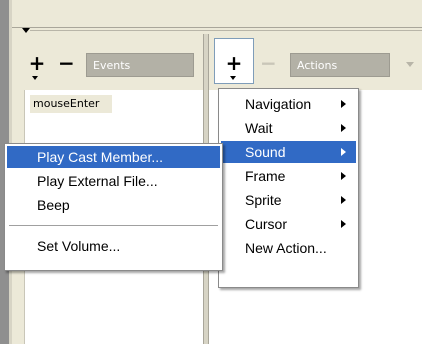 The width and height of the screenshot is (422, 344). What do you see at coordinates (66, 64) in the screenshot?
I see `remove-event-button: −` at bounding box center [66, 64].